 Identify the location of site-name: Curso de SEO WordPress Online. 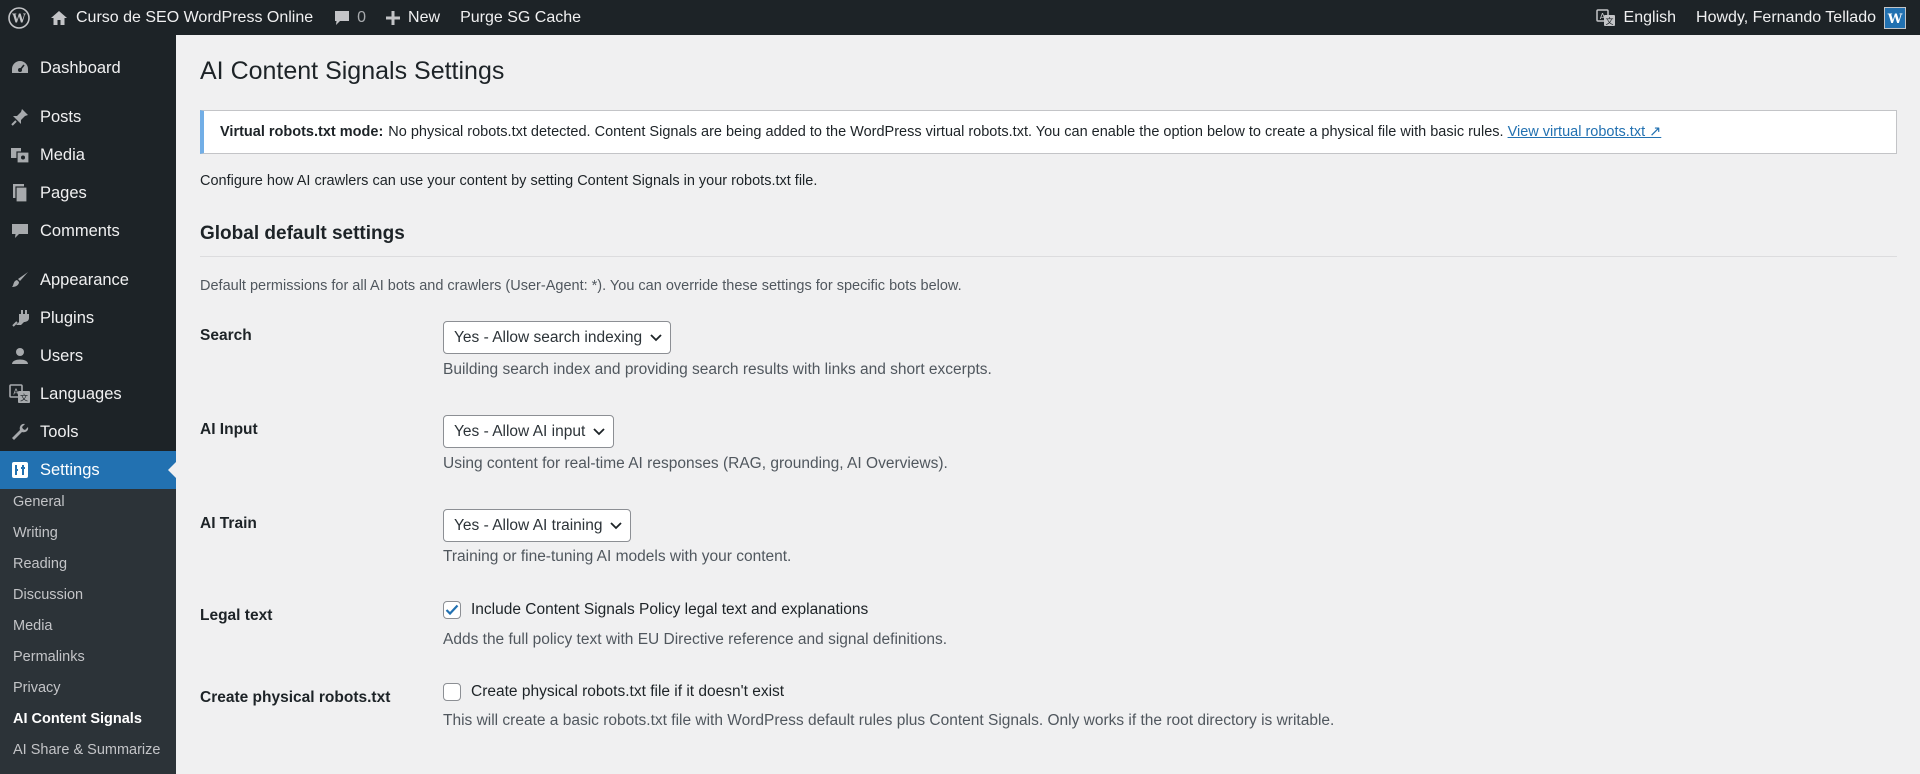
(195, 17).